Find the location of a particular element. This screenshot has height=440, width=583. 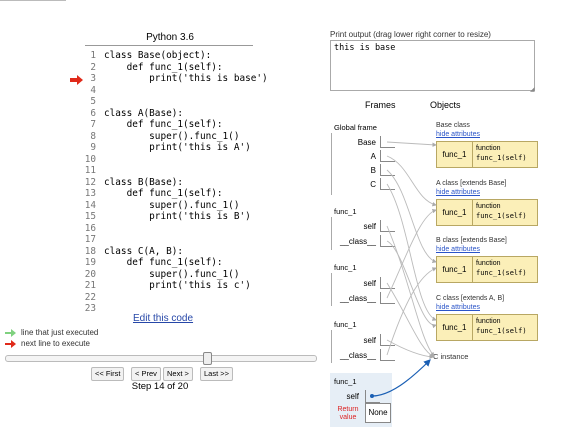

legend-just-executed: line that just executed is located at coordinates (51, 332).